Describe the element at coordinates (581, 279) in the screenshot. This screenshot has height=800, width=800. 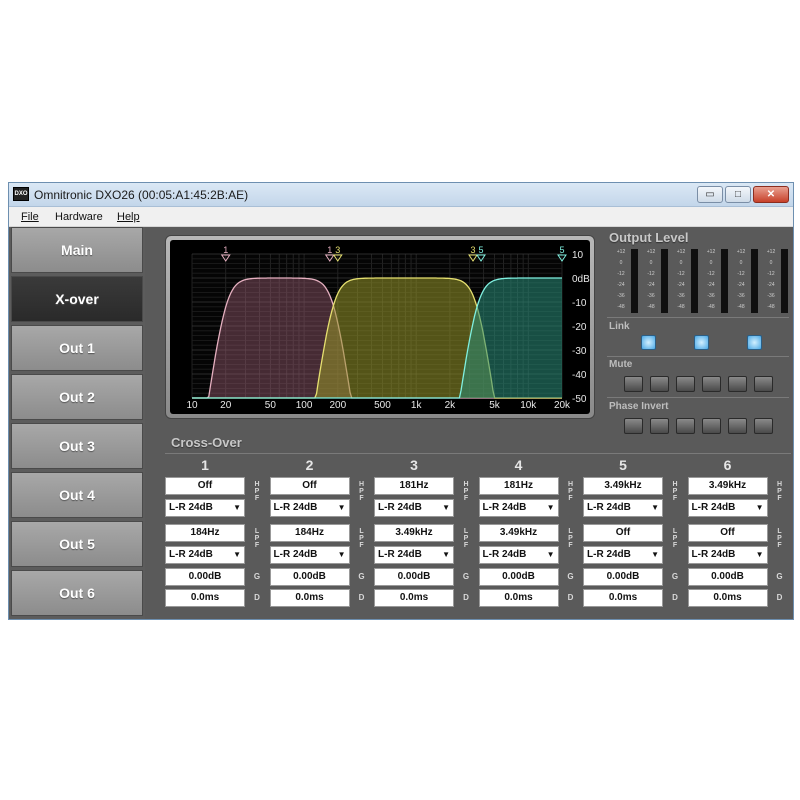
I see `y-tick-label: 0dB` at that location.